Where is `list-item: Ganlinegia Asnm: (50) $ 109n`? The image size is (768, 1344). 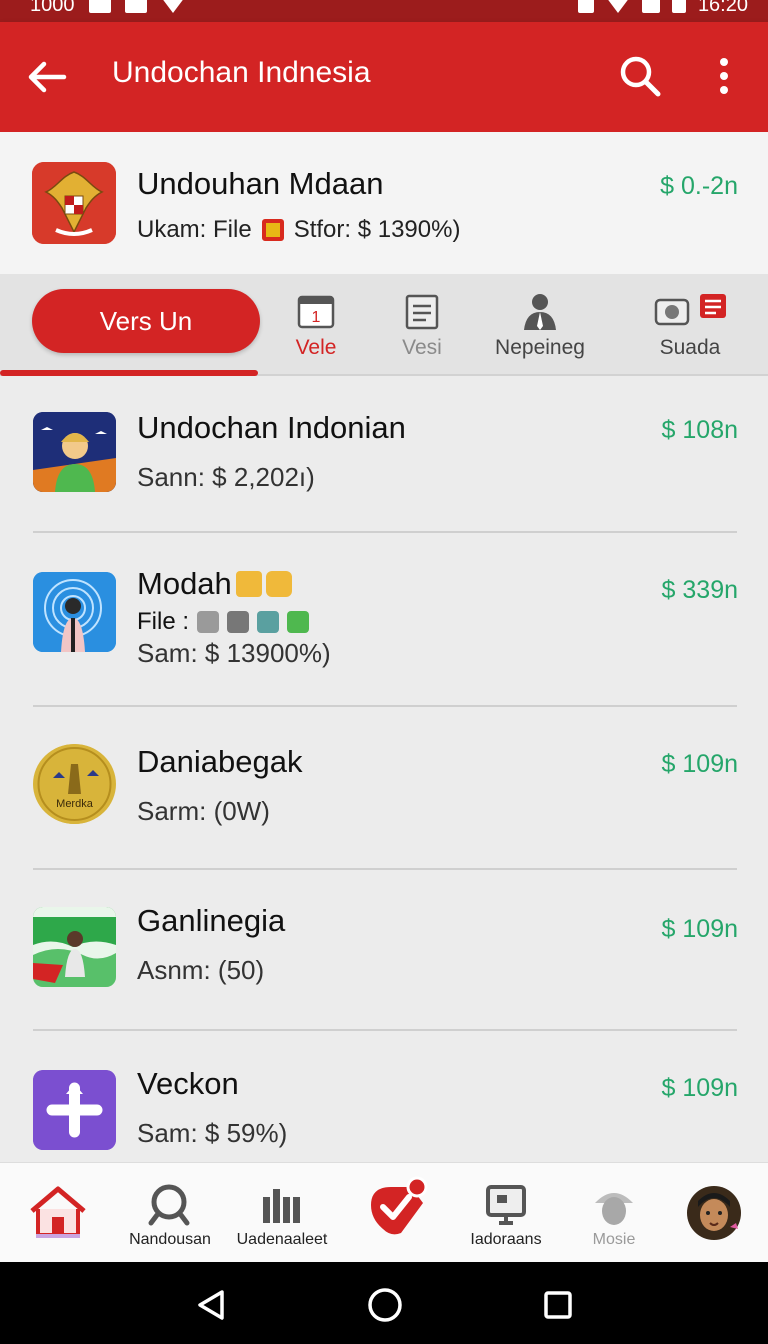
list-item: Ganlinegia Asnm: (50) $ 109n is located at coordinates (384, 950).